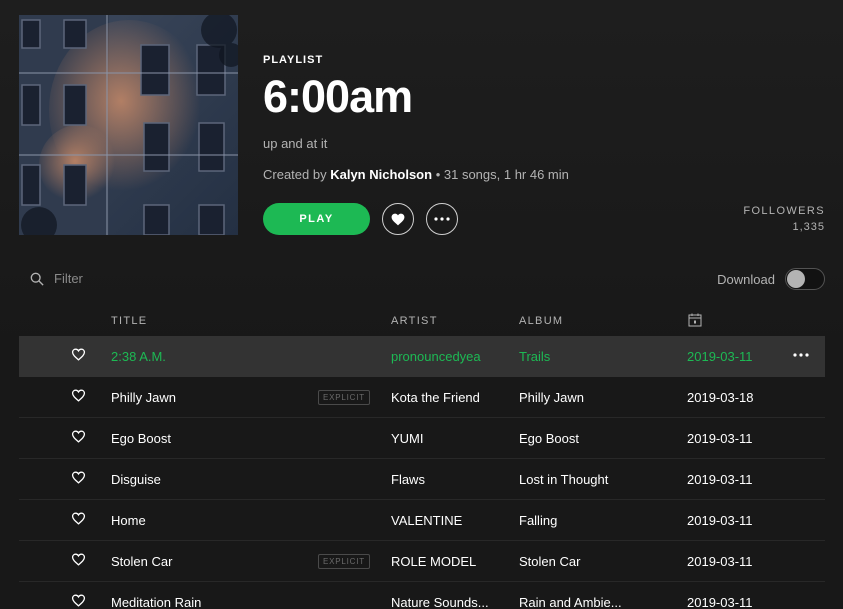 The image size is (843, 609). What do you see at coordinates (720, 397) in the screenshot?
I see `track-date-added: 2019-03-18` at bounding box center [720, 397].